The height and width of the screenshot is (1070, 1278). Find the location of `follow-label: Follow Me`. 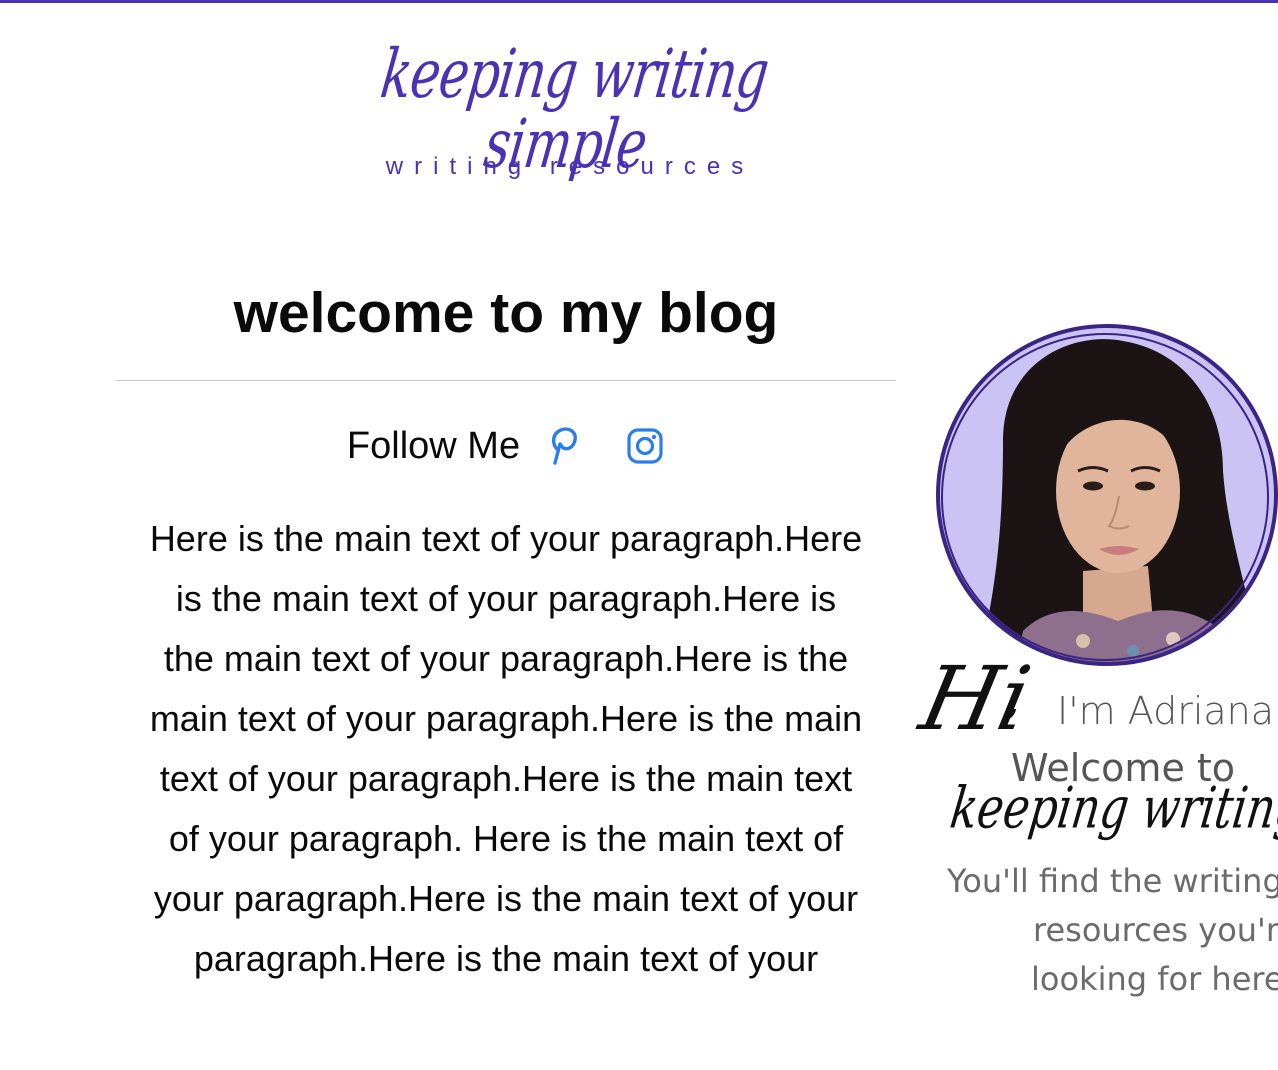

follow-label: Follow Me is located at coordinates (433, 445).